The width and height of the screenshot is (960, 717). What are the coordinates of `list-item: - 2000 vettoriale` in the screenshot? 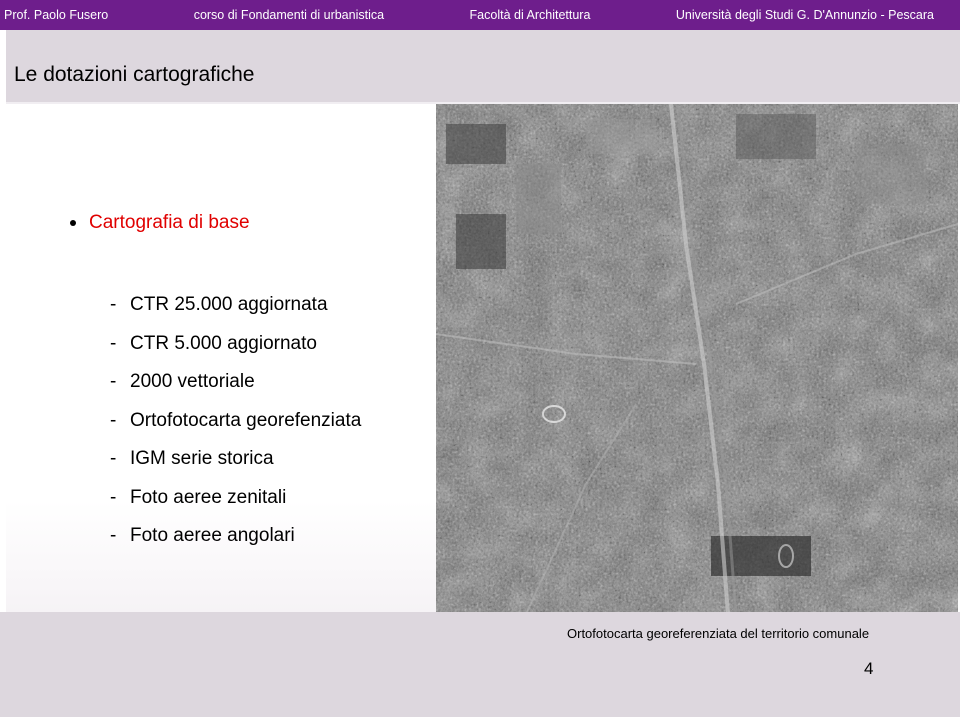 It's located at (235, 382).